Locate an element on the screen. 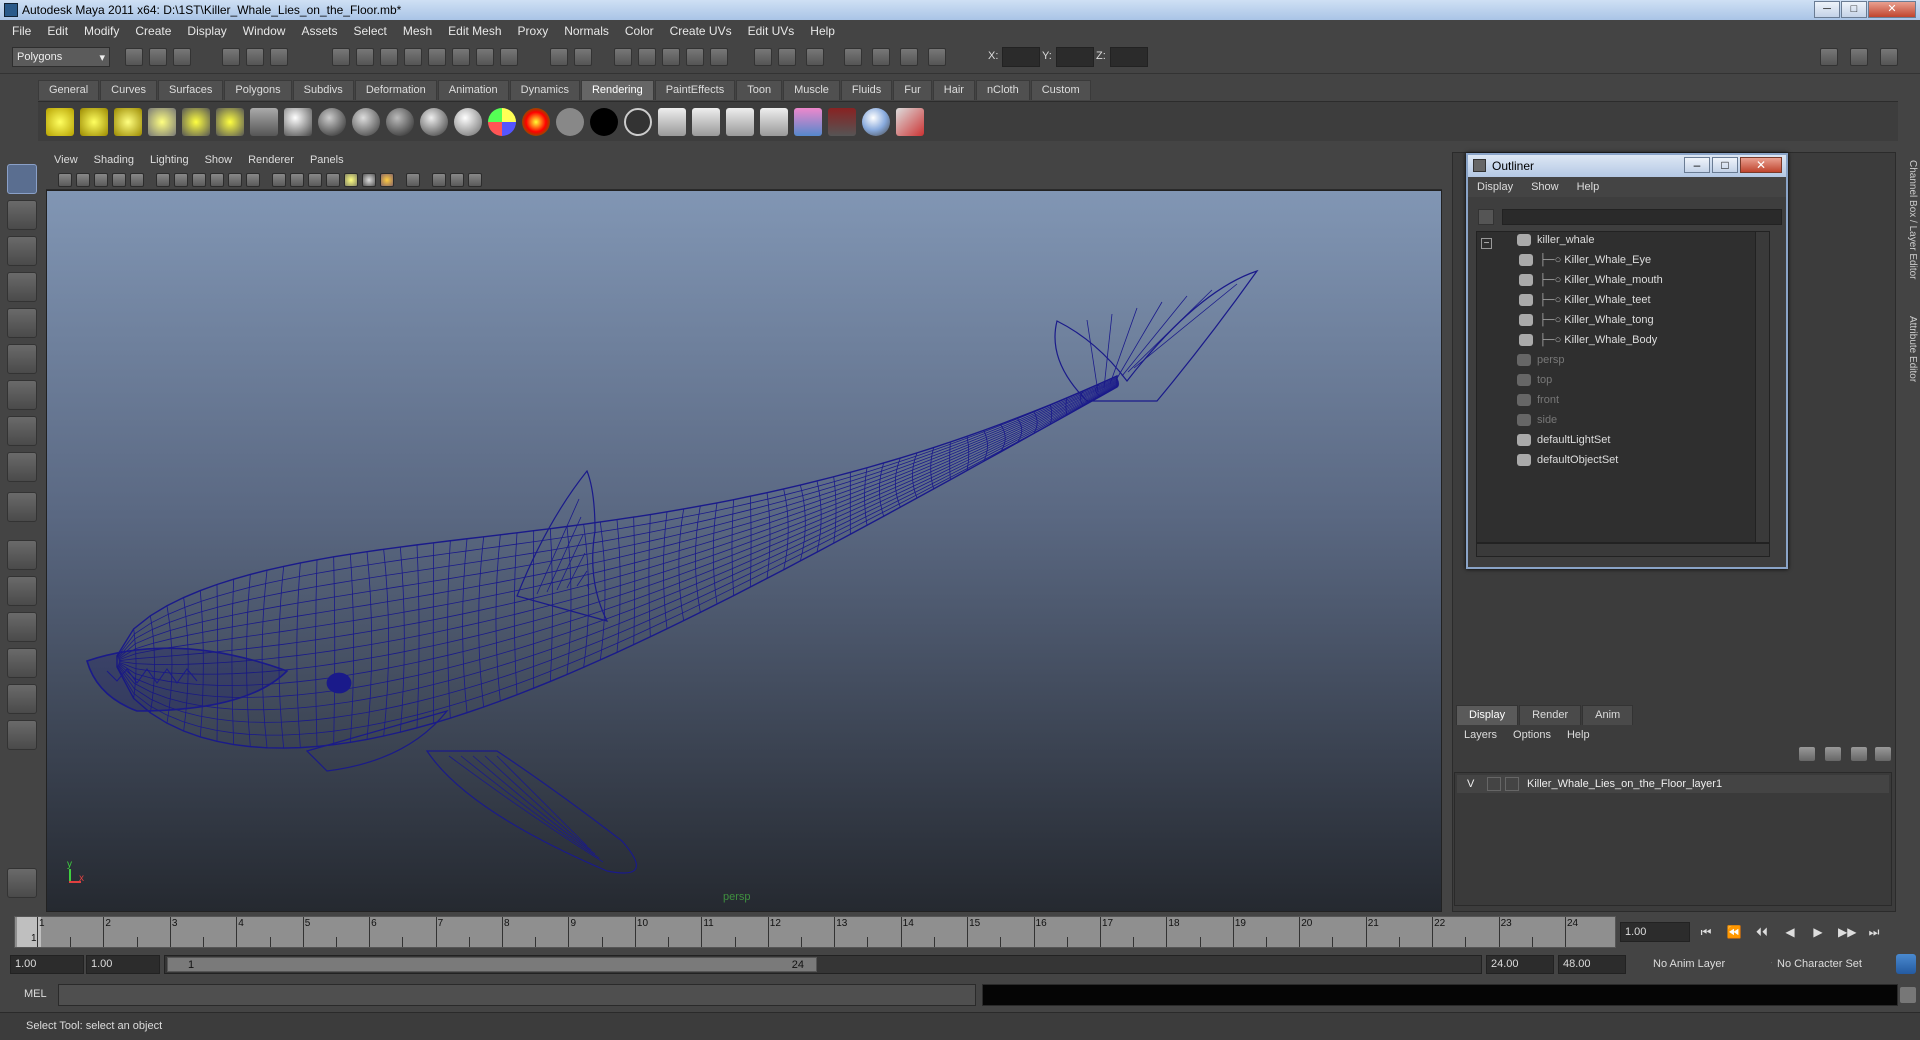 The height and width of the screenshot is (1040, 1920). outliner-item: ├─○ Killer_Whale_mouth is located at coordinates (1591, 283).